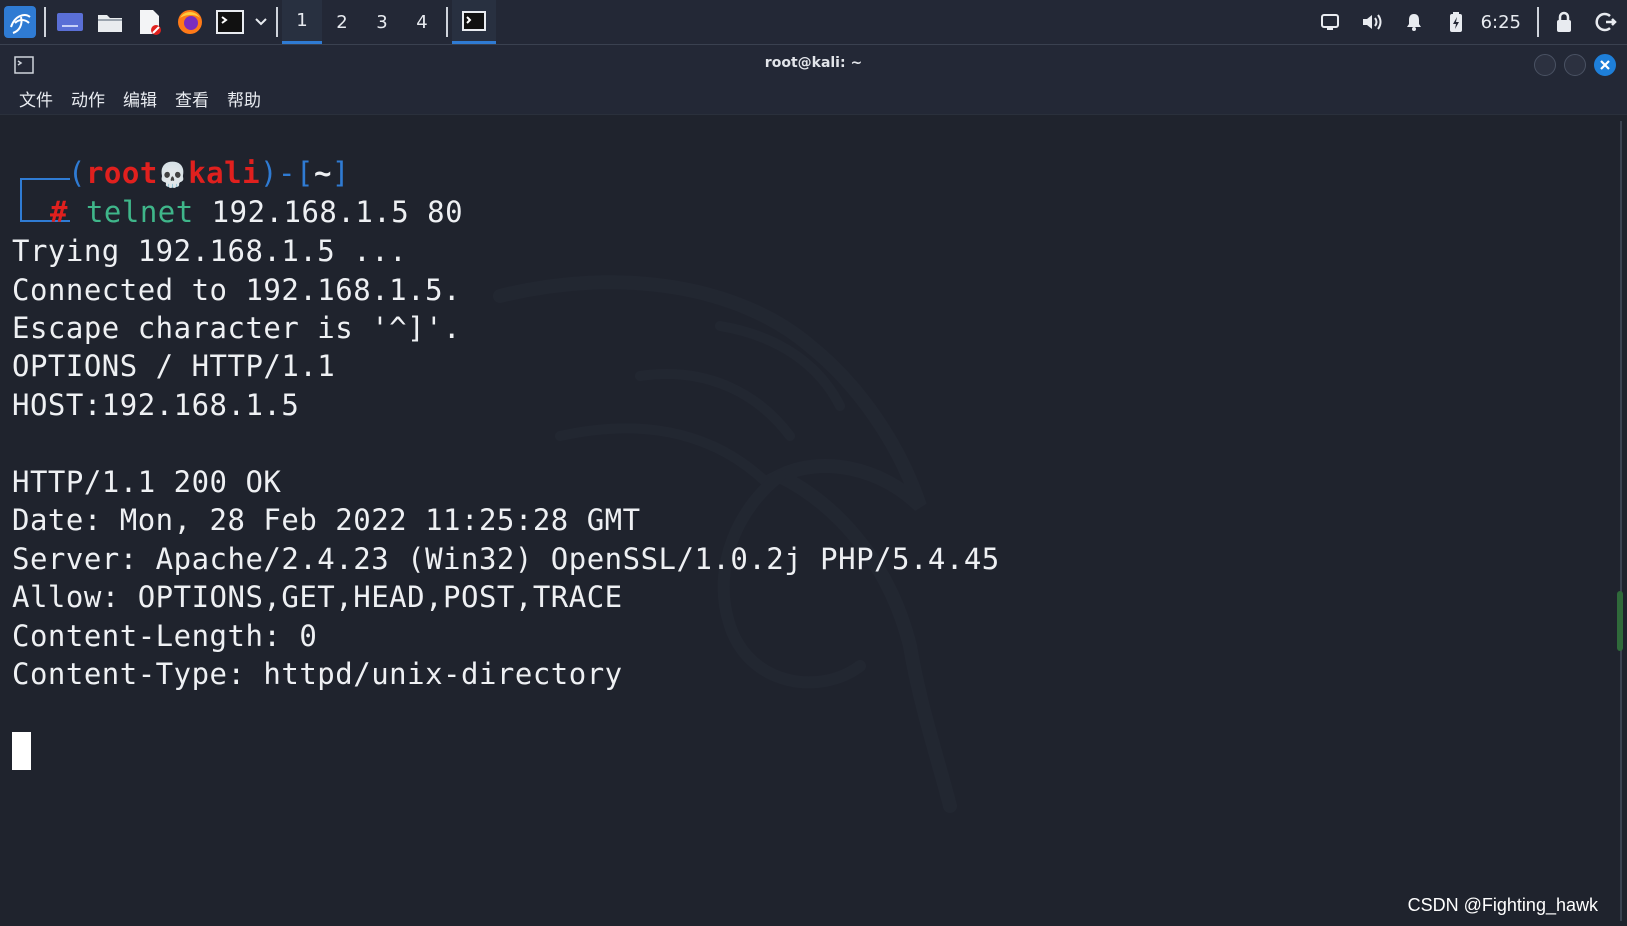 This screenshot has height=926, width=1627. I want to click on taskbar-terminal-window, so click(474, 22).